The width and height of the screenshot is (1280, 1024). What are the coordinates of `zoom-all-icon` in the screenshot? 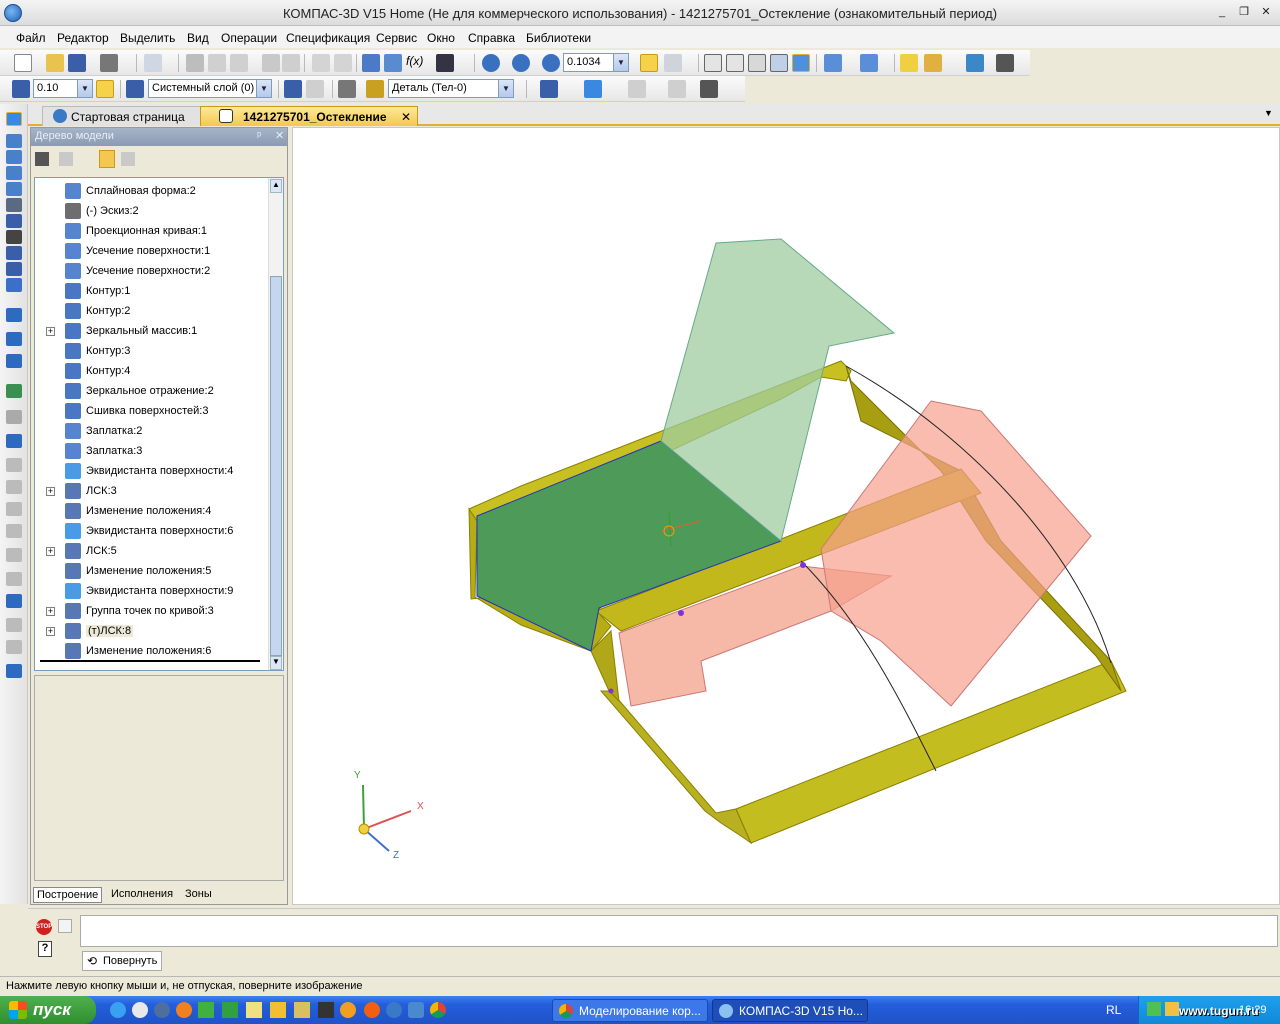 It's located at (521, 63).